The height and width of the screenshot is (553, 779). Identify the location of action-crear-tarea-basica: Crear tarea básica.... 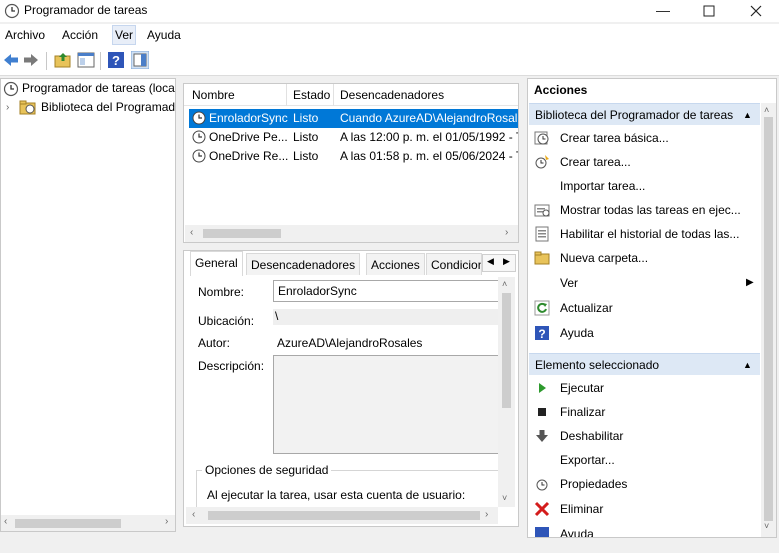
(614, 138).